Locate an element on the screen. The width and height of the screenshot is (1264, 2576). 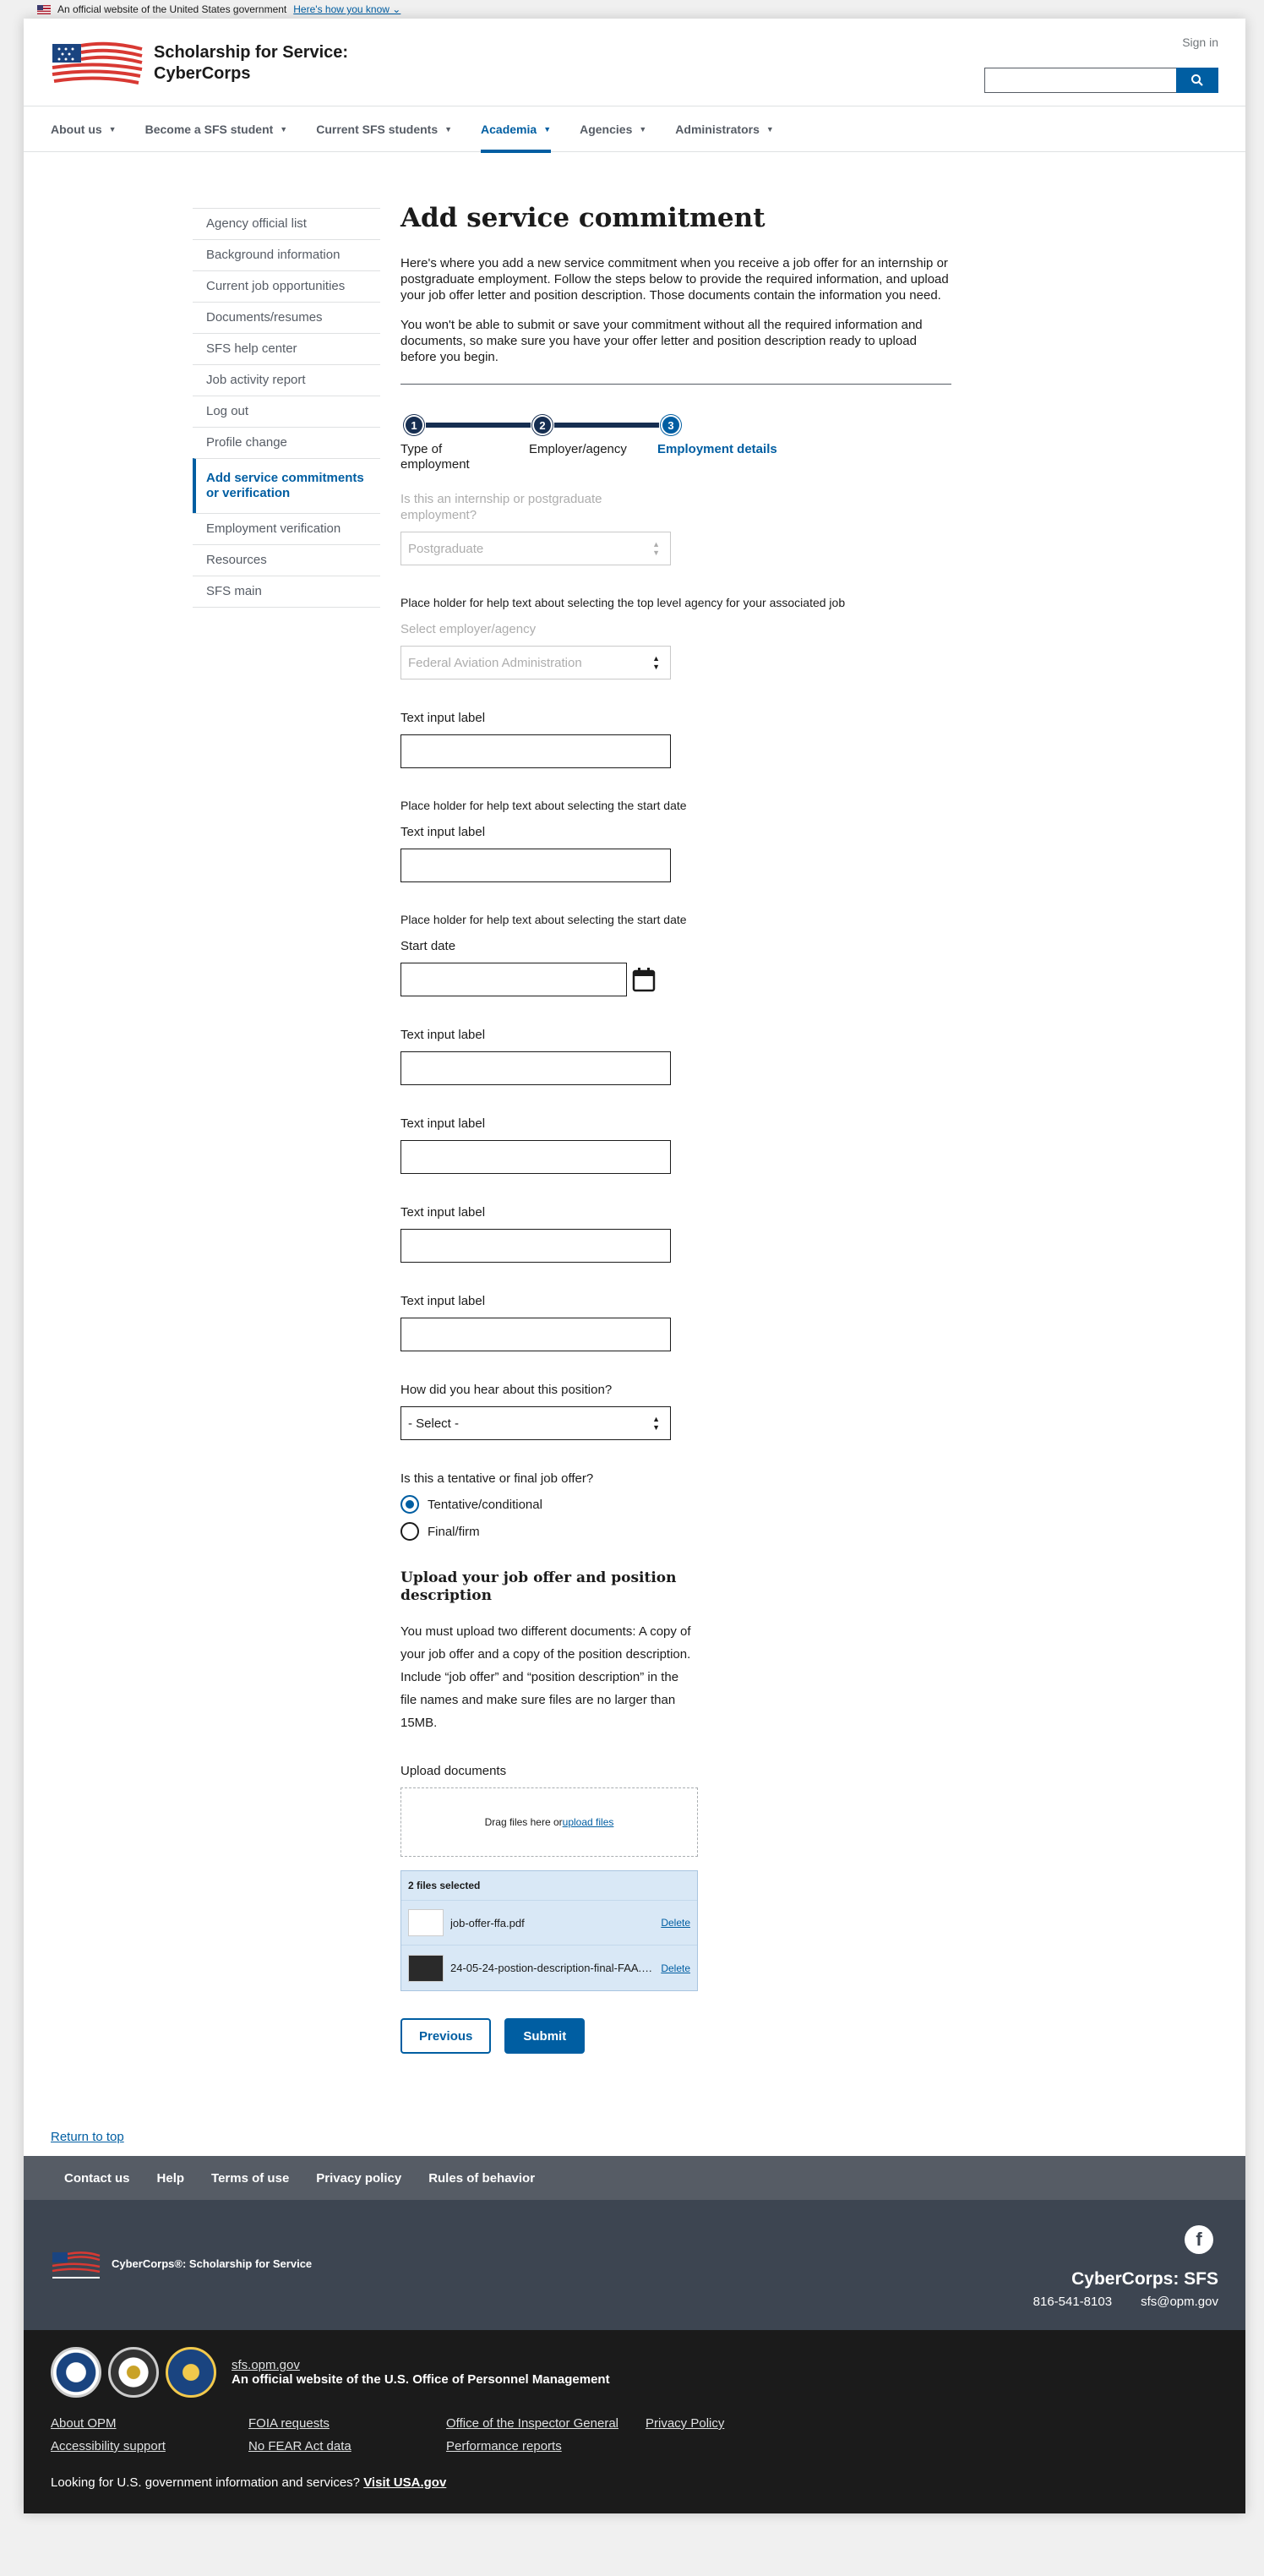
identifier-domain: sfs.opm.gov is located at coordinates (421, 2365).